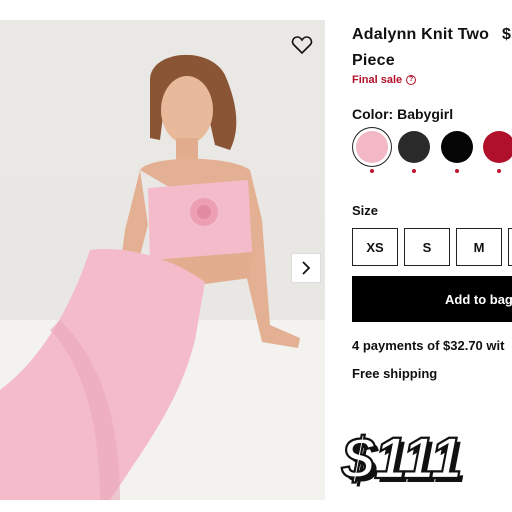 This screenshot has height=512, width=512. I want to click on product-title-line2: Piece, so click(373, 60).